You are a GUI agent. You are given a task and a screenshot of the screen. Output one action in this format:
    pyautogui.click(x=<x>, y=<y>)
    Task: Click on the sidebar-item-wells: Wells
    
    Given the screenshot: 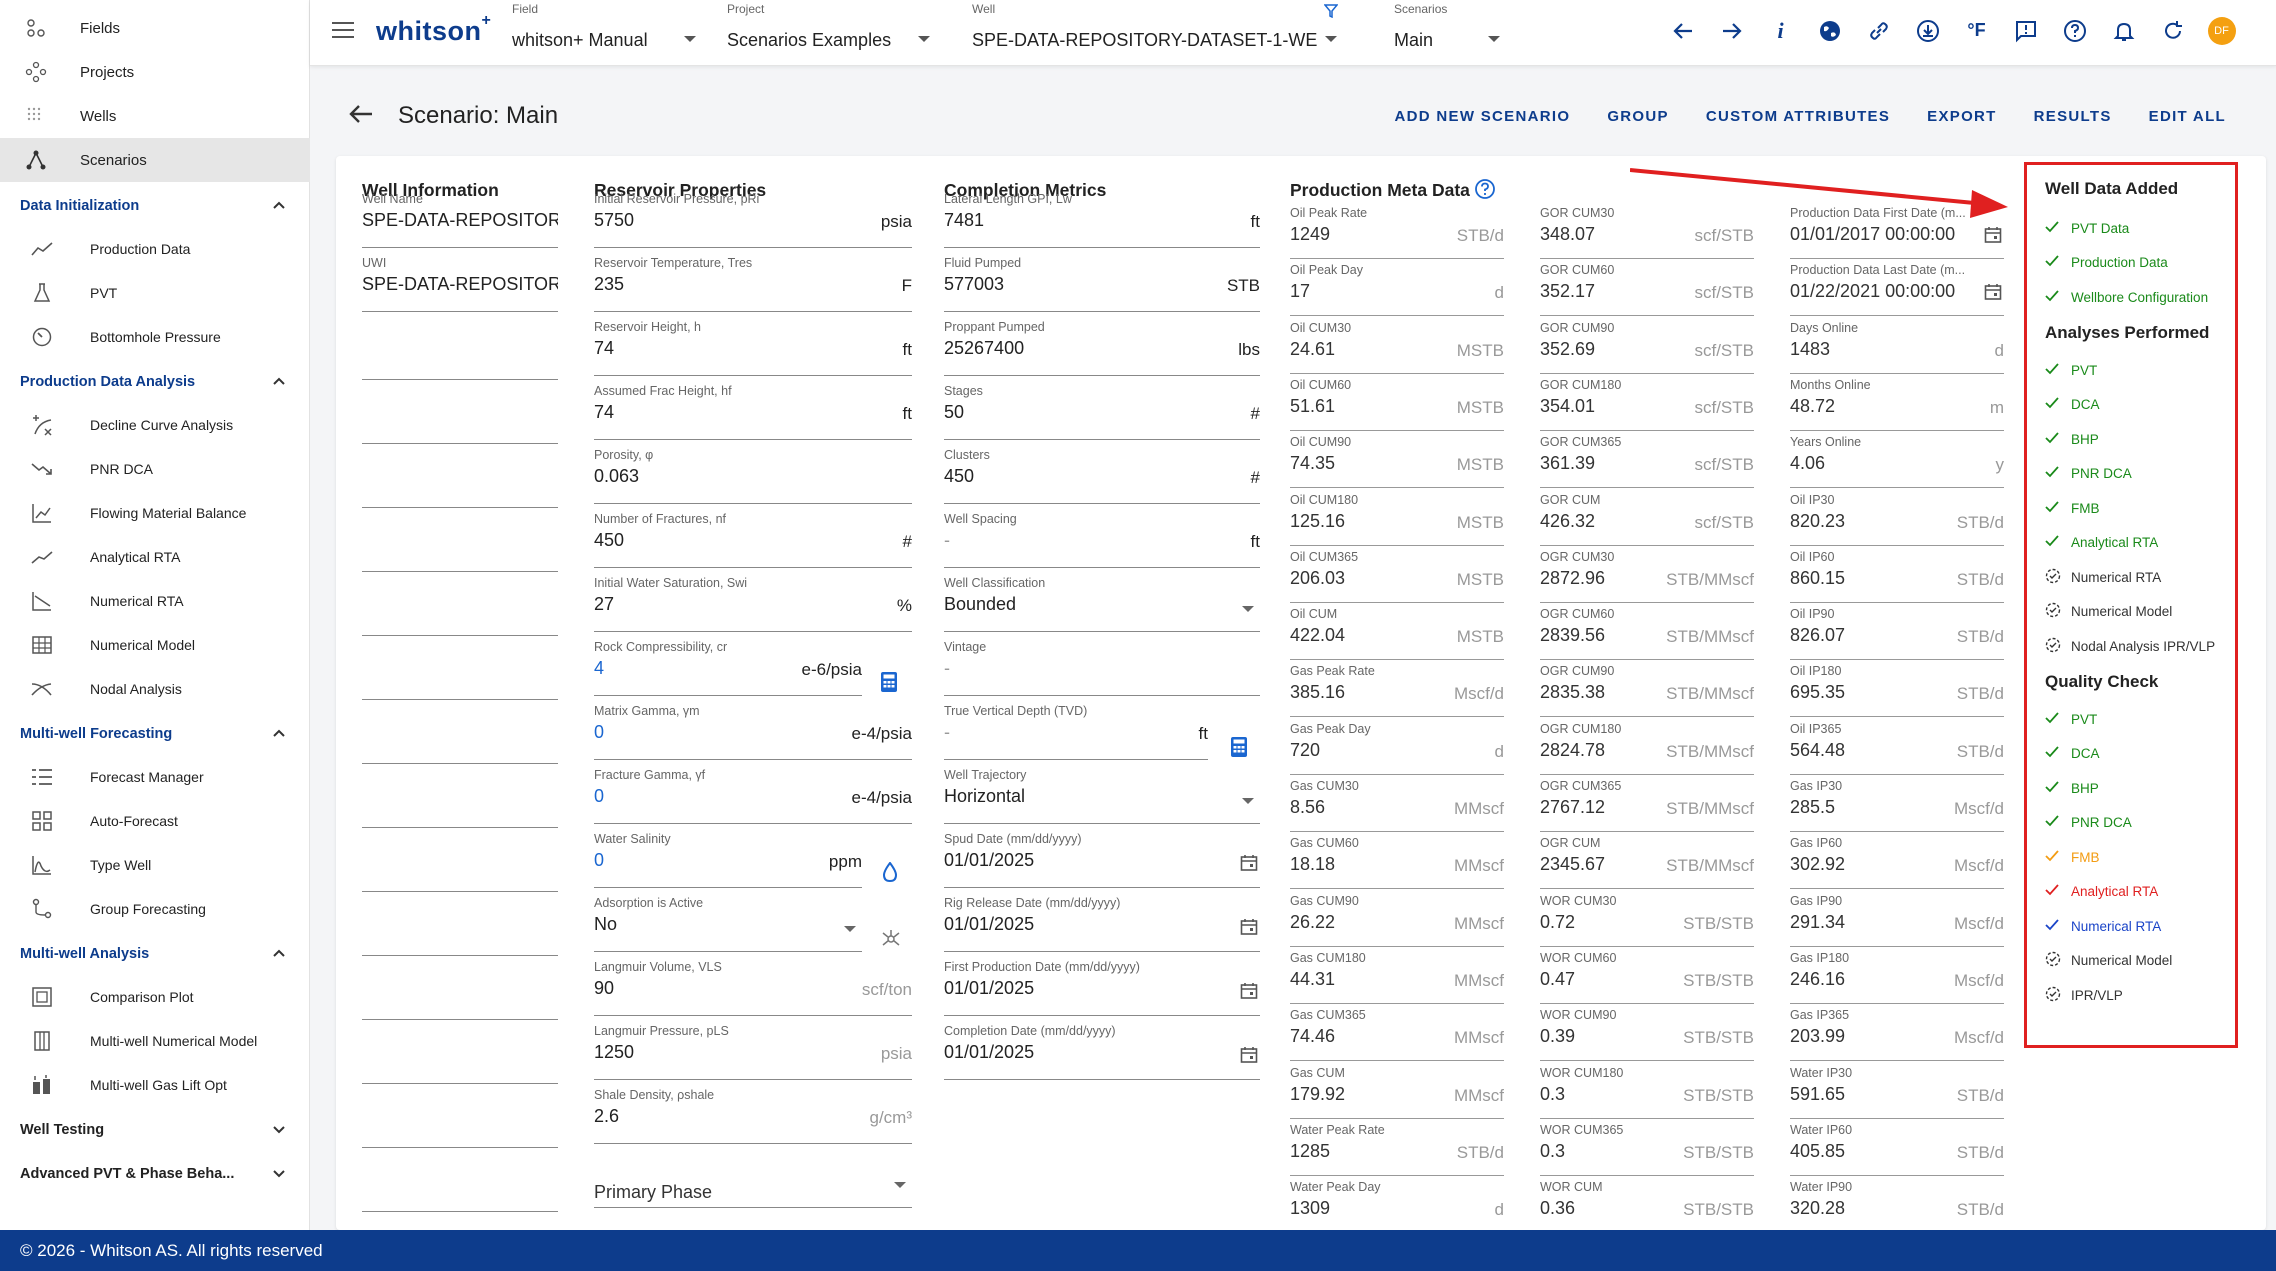 What is the action you would take?
    pyautogui.click(x=155, y=116)
    